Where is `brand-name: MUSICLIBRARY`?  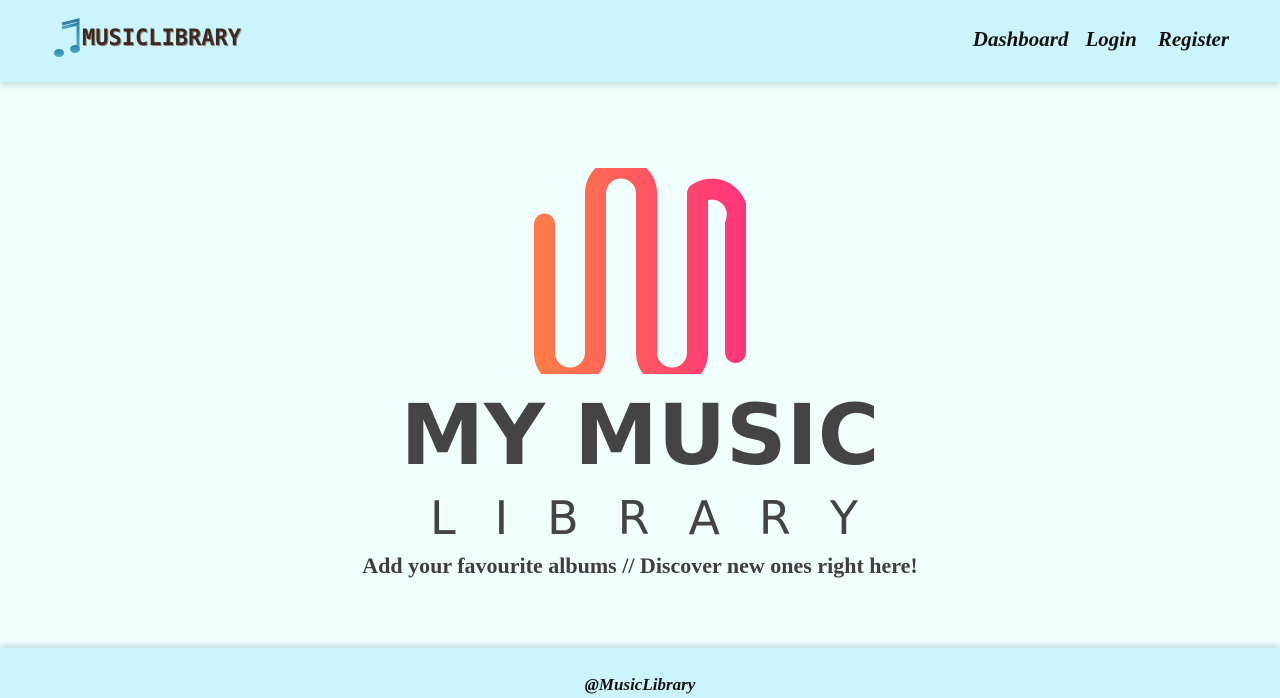 brand-name: MUSICLIBRARY is located at coordinates (161, 38).